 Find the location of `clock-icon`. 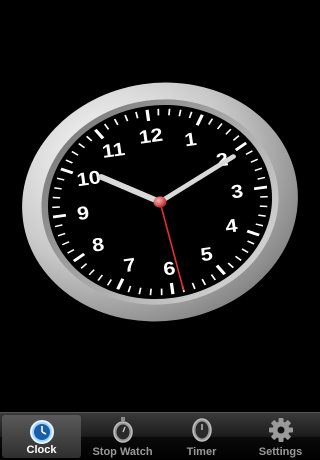

clock-icon is located at coordinates (41, 432).